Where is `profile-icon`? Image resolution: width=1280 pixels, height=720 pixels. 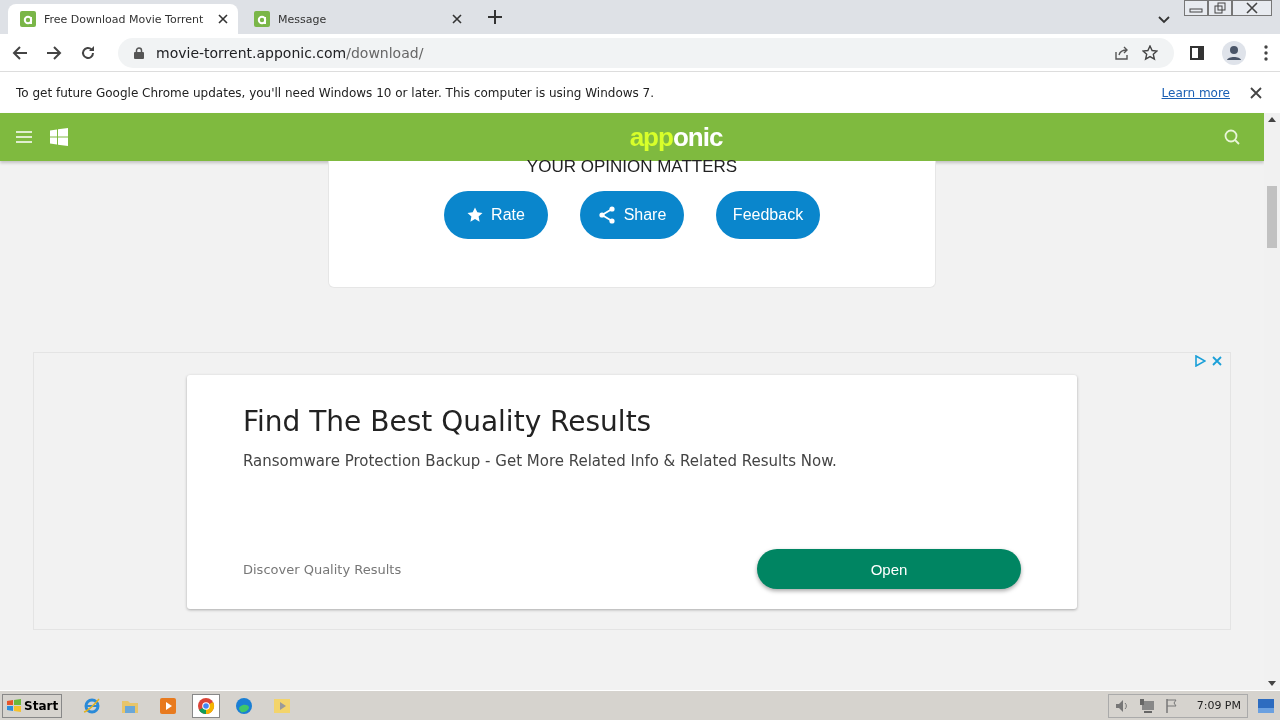
profile-icon is located at coordinates (1234, 52).